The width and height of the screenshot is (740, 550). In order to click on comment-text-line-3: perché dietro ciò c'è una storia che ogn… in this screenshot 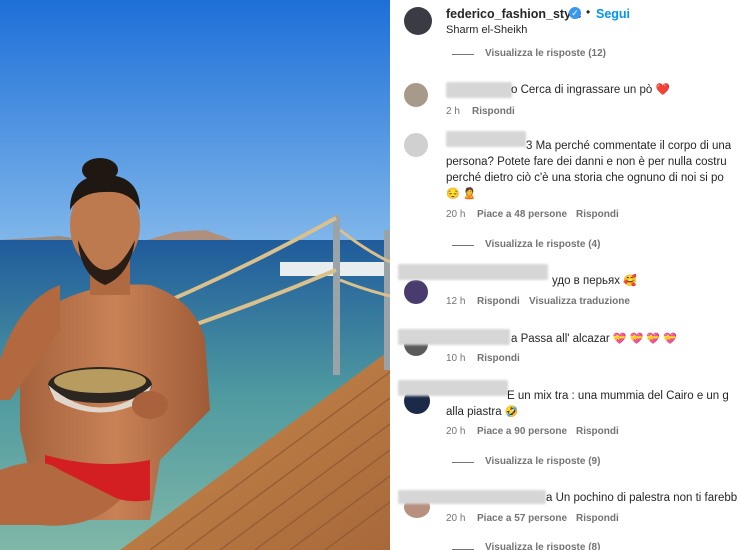, I will do `click(585, 178)`.